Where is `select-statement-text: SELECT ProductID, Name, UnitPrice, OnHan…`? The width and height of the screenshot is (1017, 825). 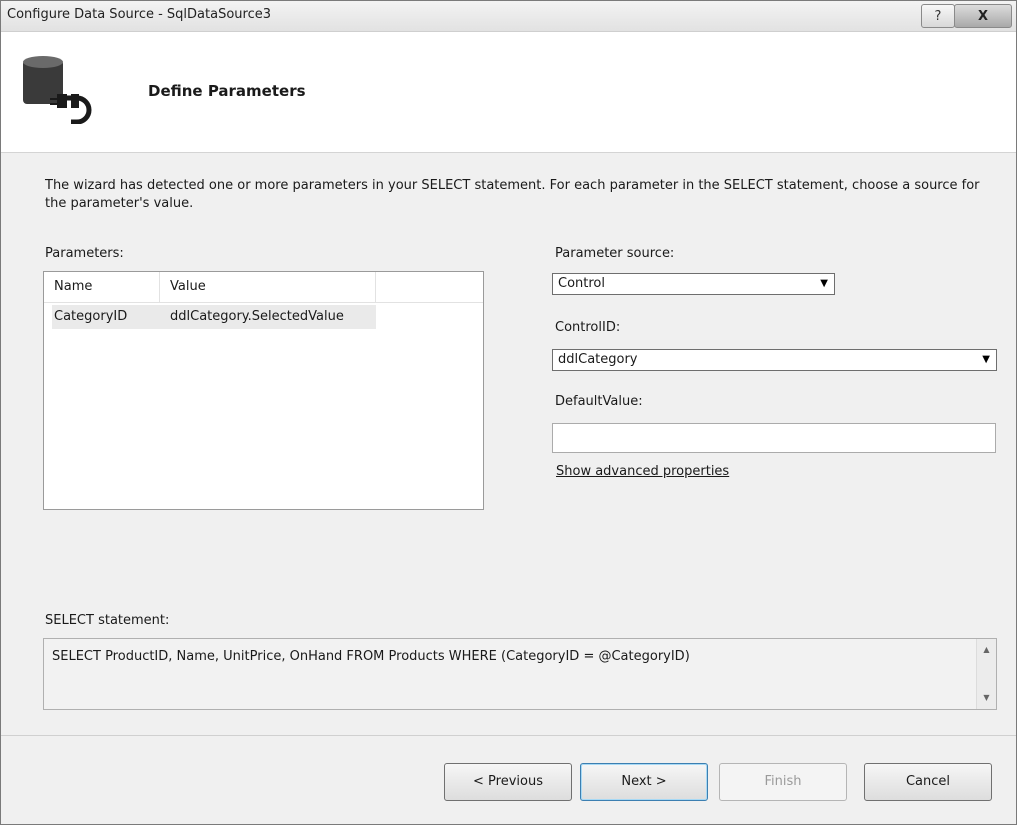 select-statement-text: SELECT ProductID, Name, UnitPrice, OnHan… is located at coordinates (371, 656).